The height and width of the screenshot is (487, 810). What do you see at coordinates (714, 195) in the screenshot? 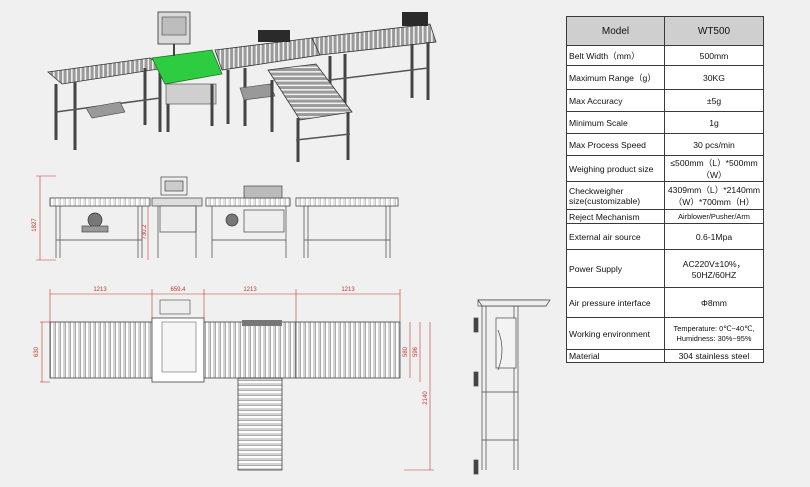
I see `spec-value: 4309mm（L）*2140mm（W）*700mm（H）` at bounding box center [714, 195].